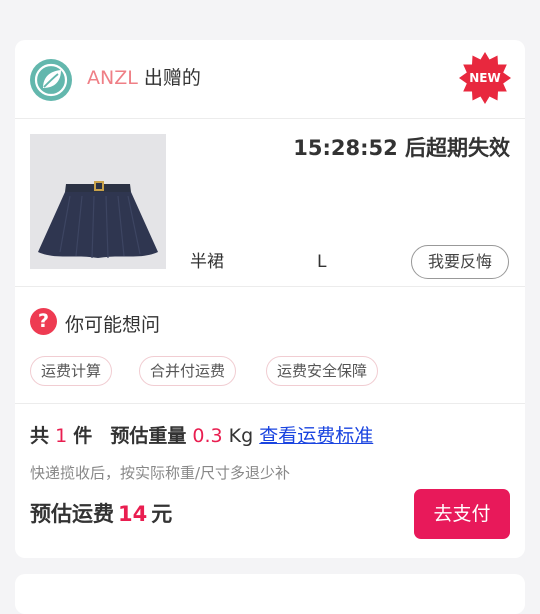  I want to click on giver-nickname: ANZL, so click(112, 78).